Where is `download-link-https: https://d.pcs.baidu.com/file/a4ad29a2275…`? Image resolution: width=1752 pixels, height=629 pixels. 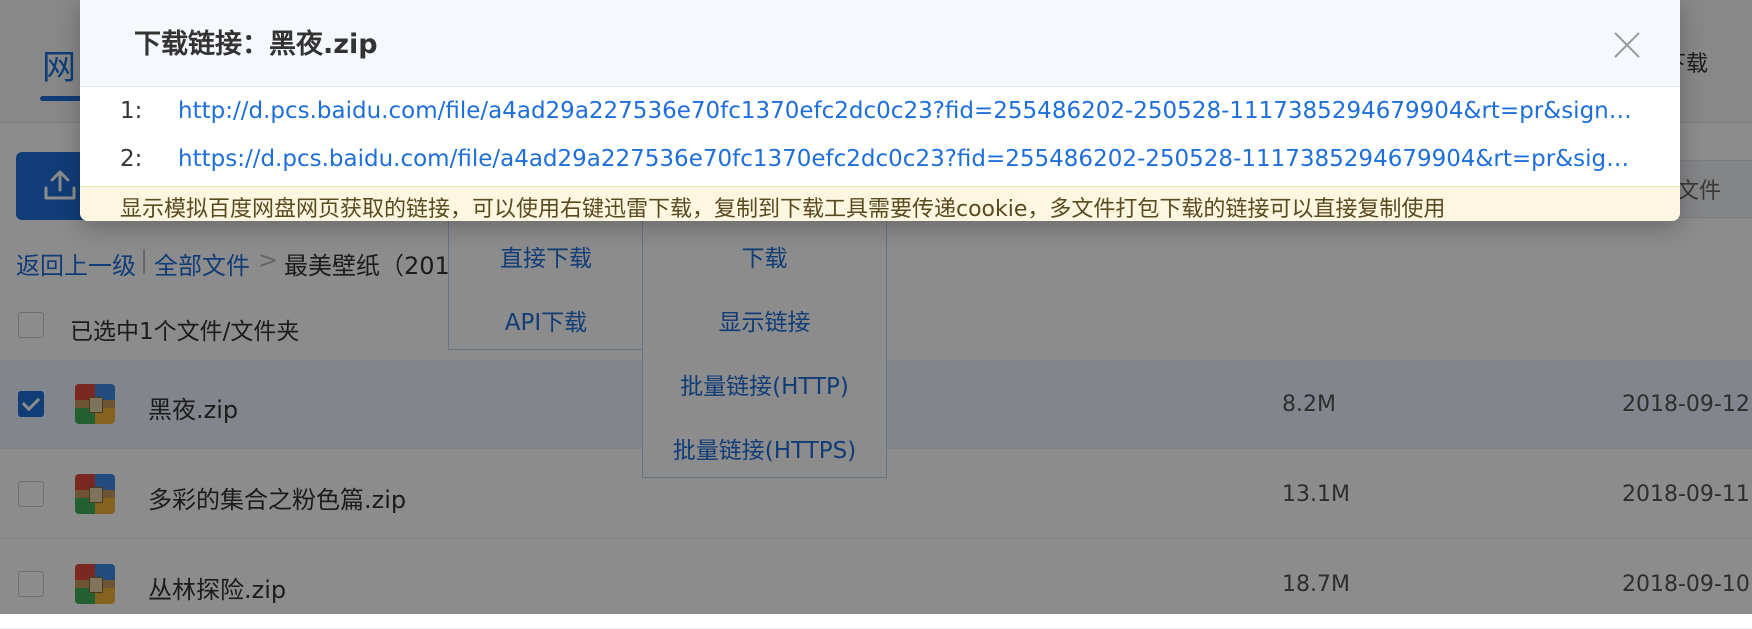 download-link-https: https://d.pcs.baidu.com/file/a4ad29a2275… is located at coordinates (908, 159).